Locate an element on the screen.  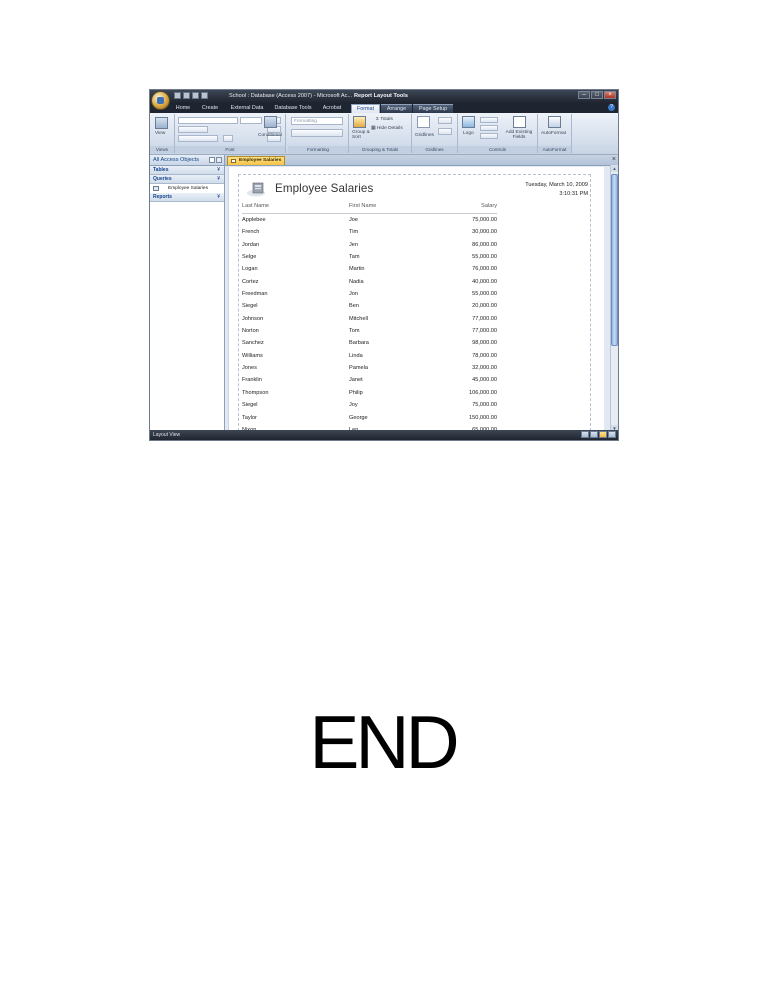
close-button: × is located at coordinates (610, 95).